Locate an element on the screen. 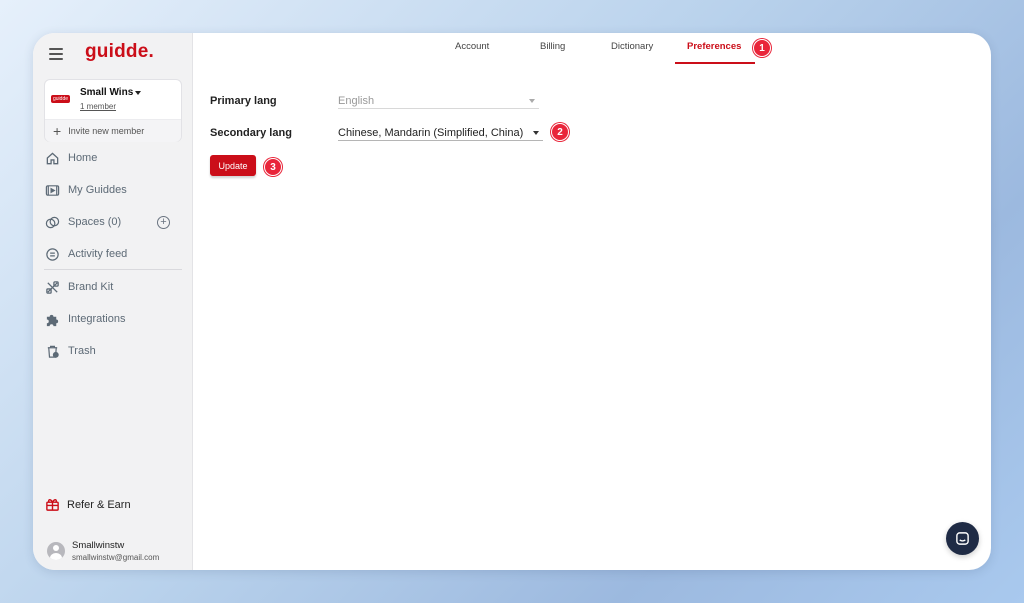  activity-icon is located at coordinates (52, 254).